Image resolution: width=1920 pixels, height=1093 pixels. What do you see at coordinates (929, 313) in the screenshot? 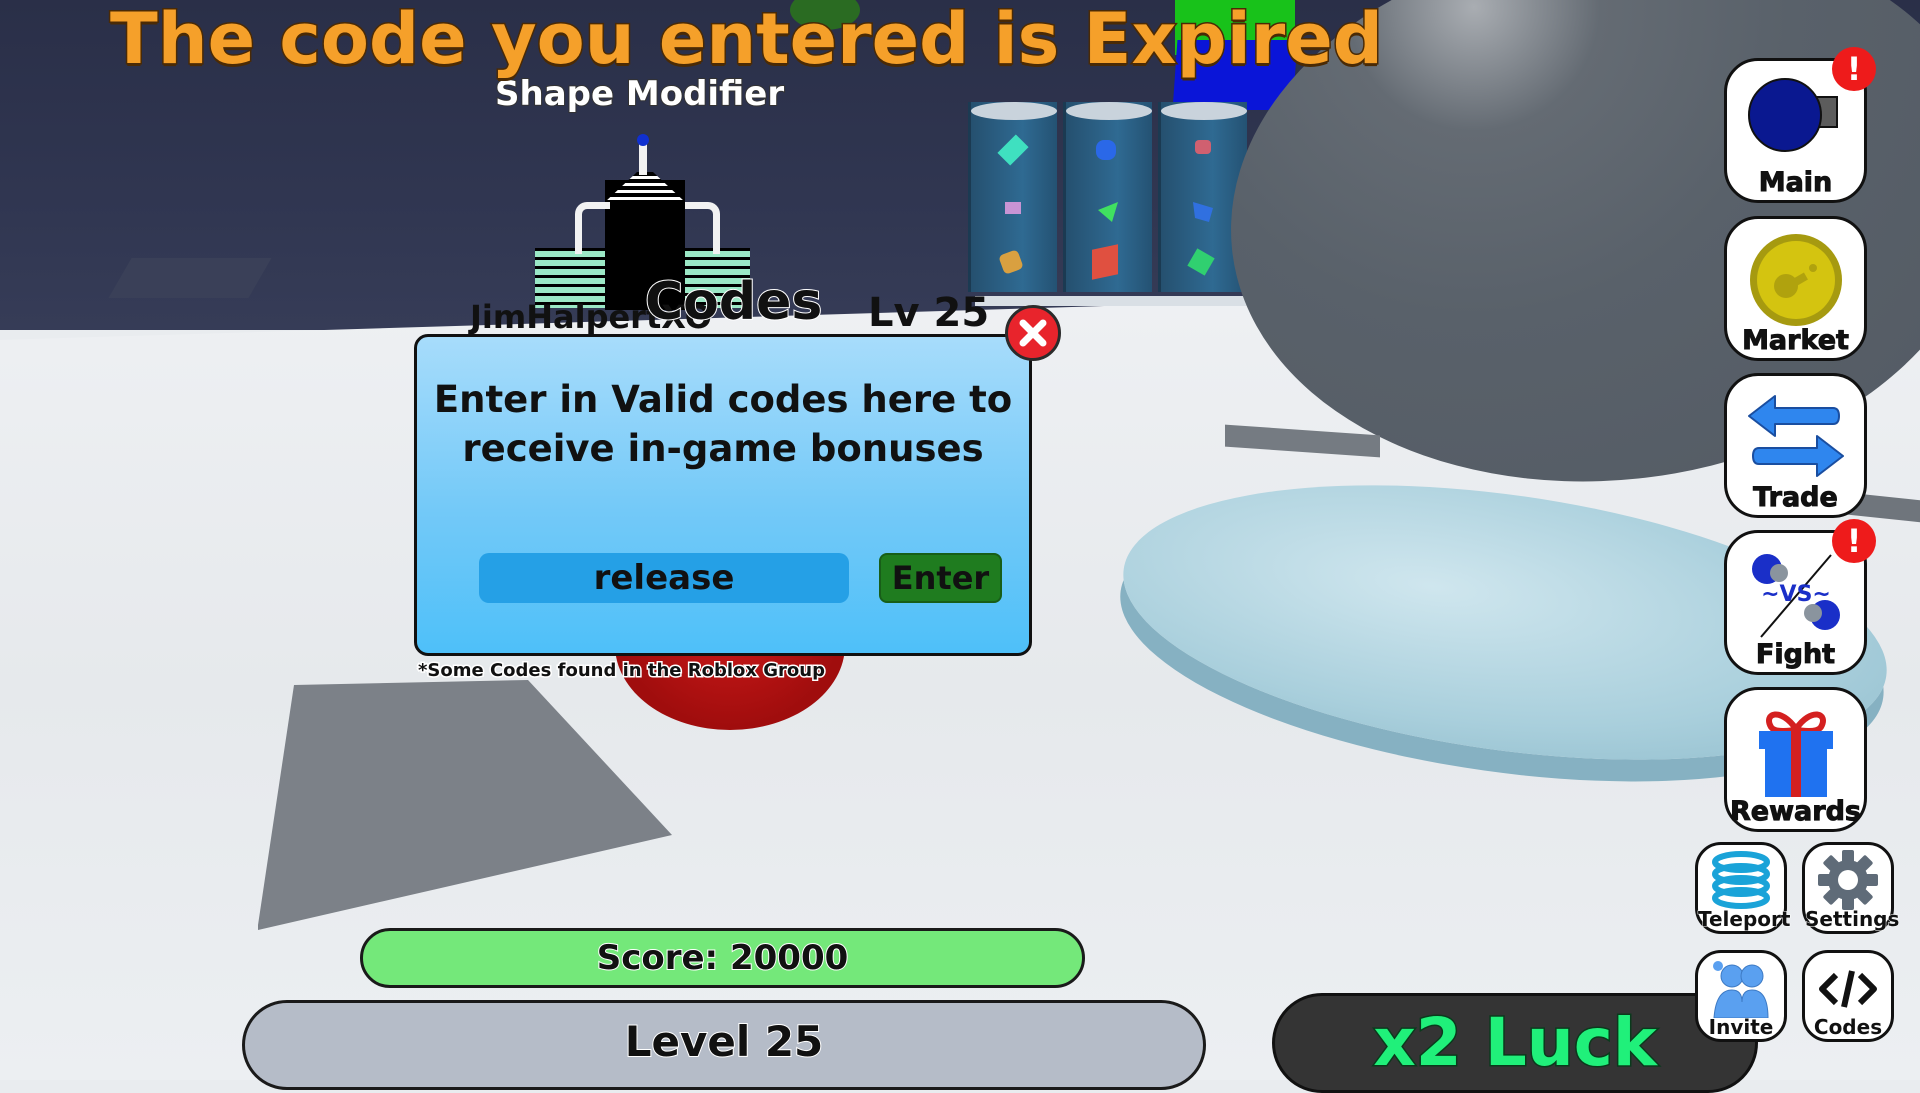
I see `player-level-tag: Lv 25` at bounding box center [929, 313].